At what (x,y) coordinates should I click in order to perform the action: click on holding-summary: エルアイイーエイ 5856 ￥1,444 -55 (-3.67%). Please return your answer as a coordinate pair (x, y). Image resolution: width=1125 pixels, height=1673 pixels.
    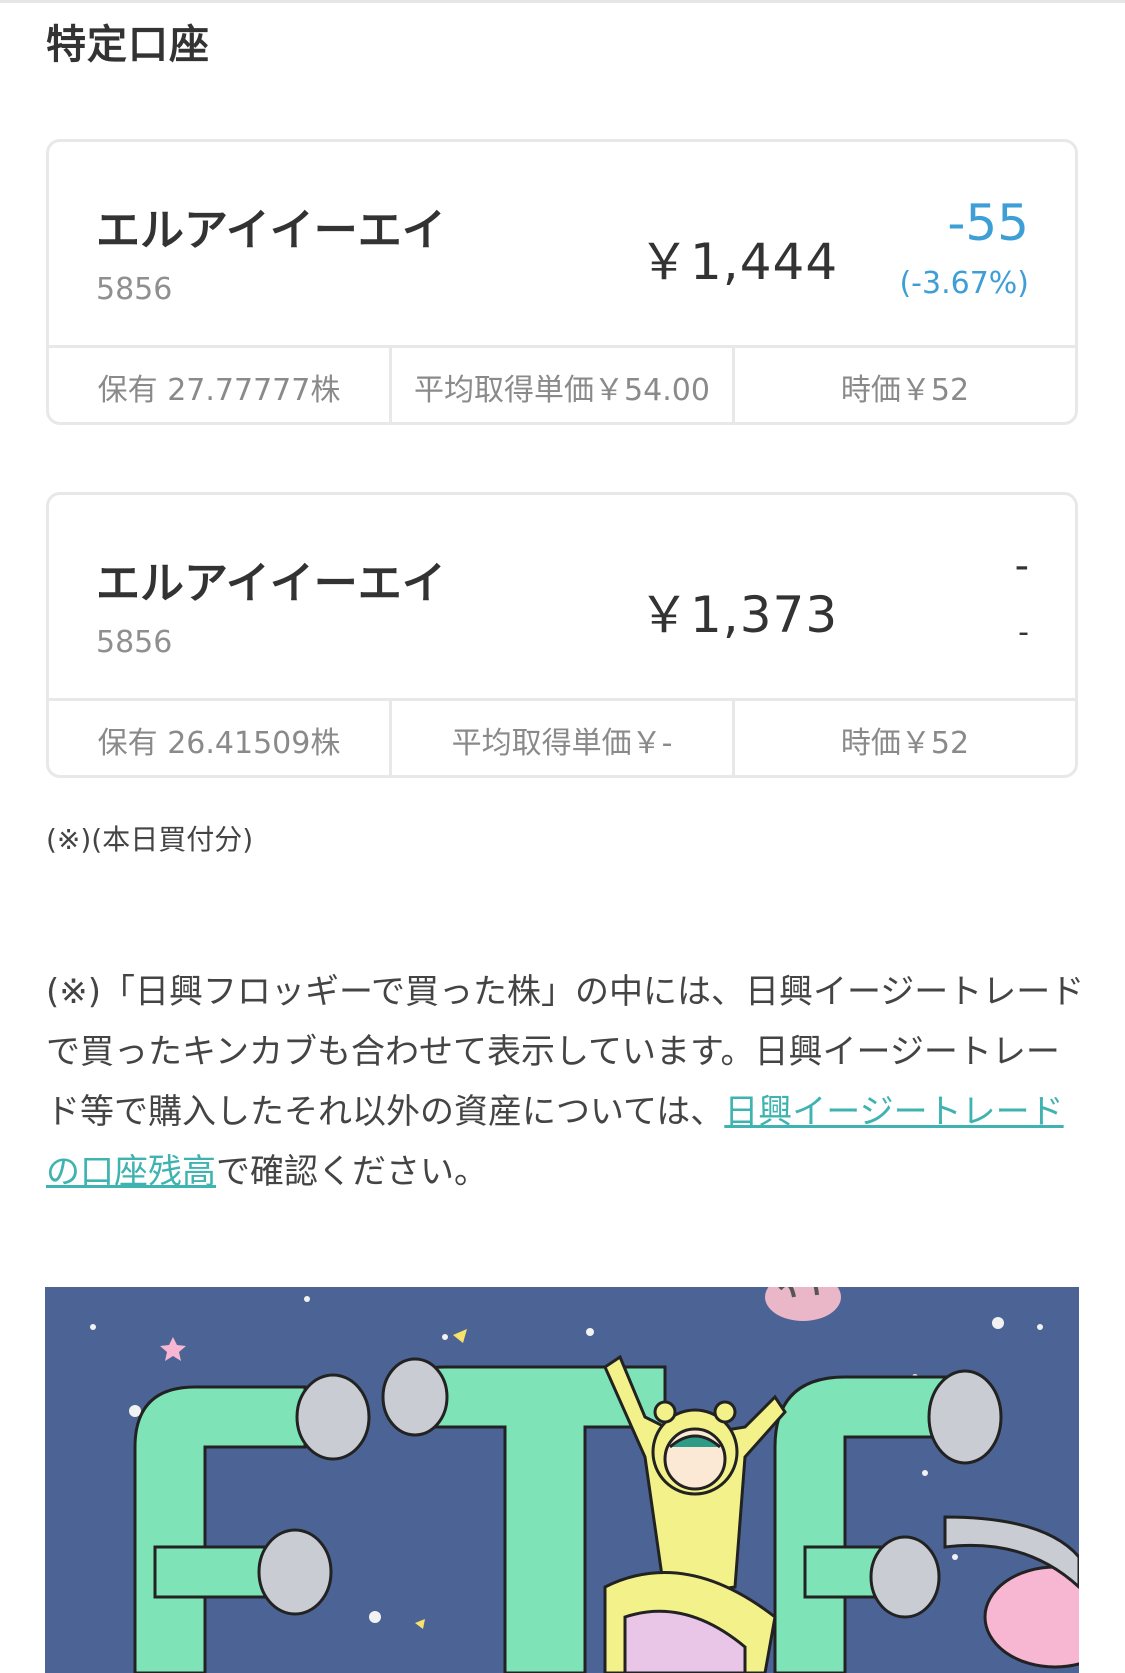
    Looking at the image, I should click on (562, 245).